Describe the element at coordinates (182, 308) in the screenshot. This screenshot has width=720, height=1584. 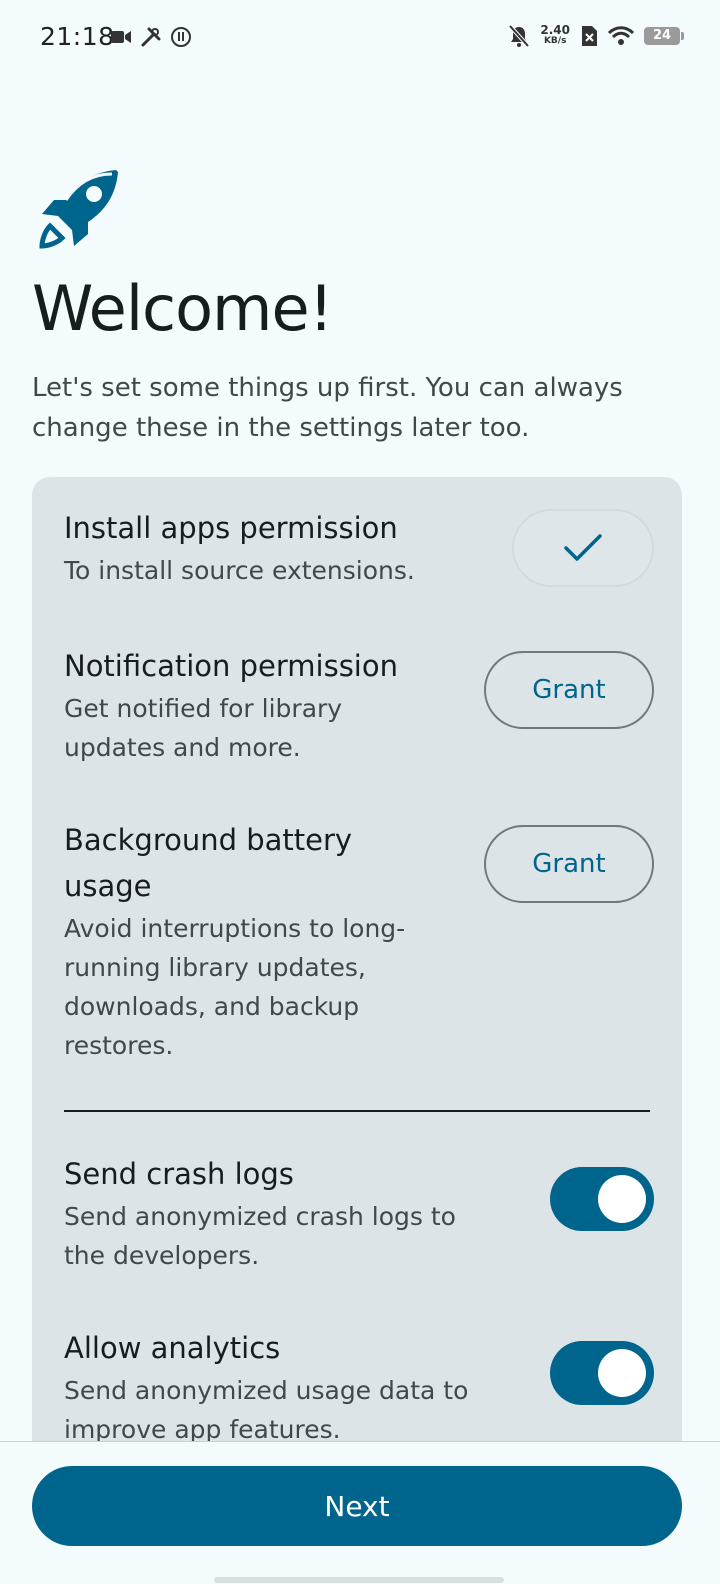
I see `page-title: Welcome!` at that location.